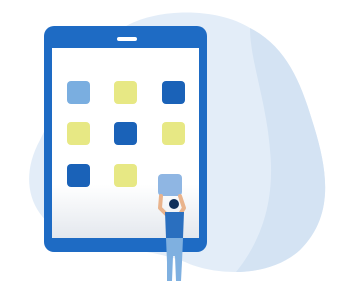 The image size is (337, 284). What do you see at coordinates (174, 225) in the screenshot?
I see `person-torso` at bounding box center [174, 225].